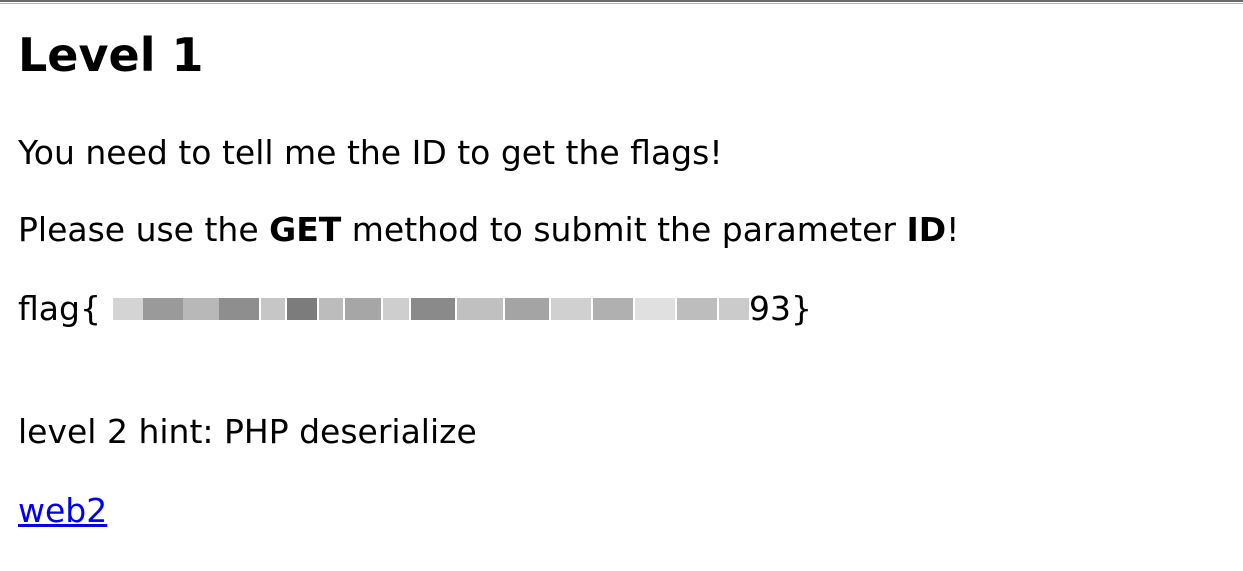  What do you see at coordinates (926, 229) in the screenshot?
I see `instruction-param: ID` at bounding box center [926, 229].